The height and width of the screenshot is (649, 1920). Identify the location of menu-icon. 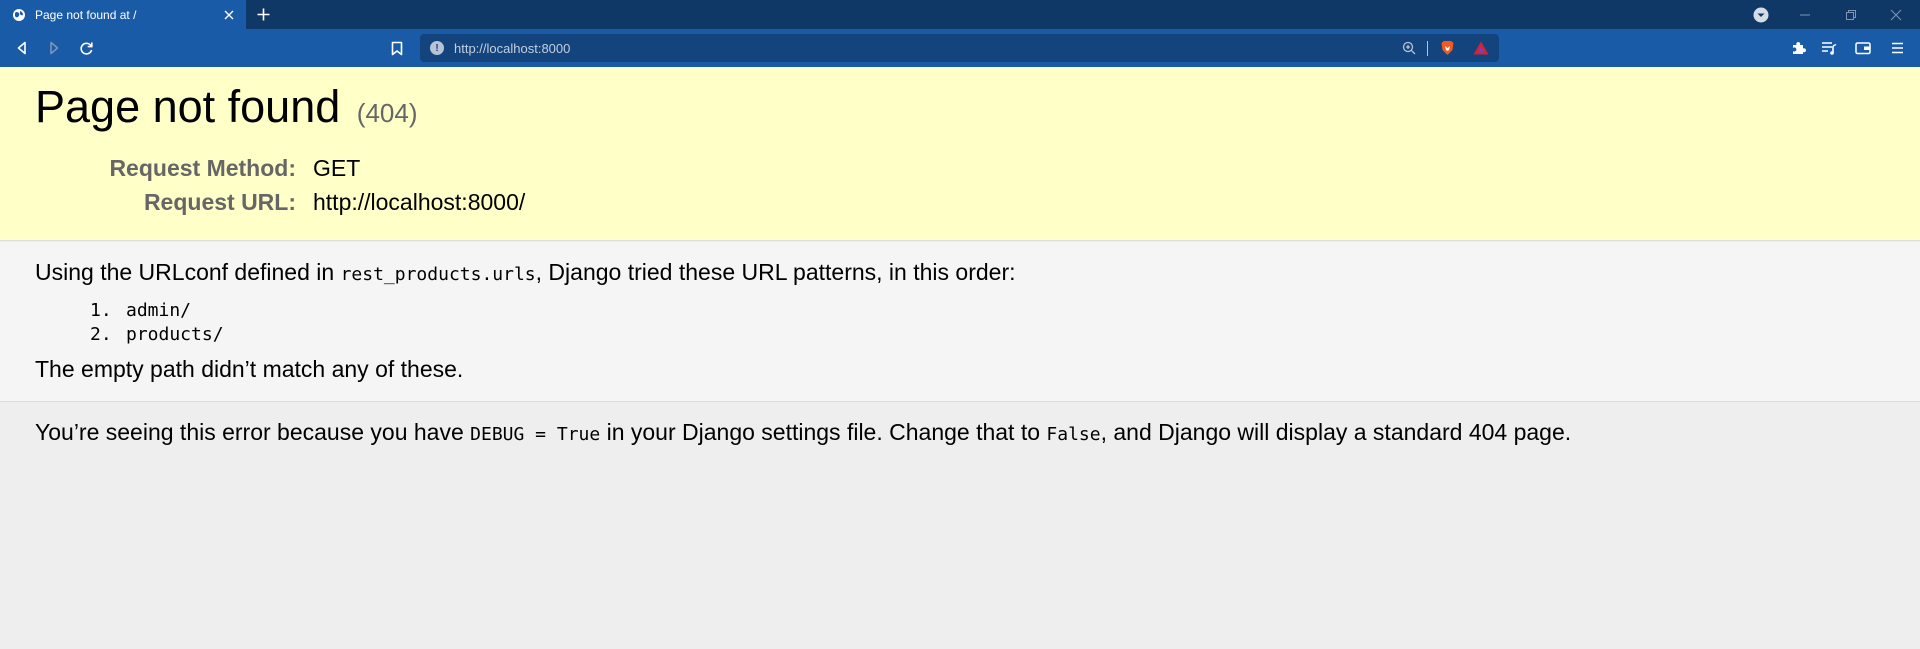
(1897, 48).